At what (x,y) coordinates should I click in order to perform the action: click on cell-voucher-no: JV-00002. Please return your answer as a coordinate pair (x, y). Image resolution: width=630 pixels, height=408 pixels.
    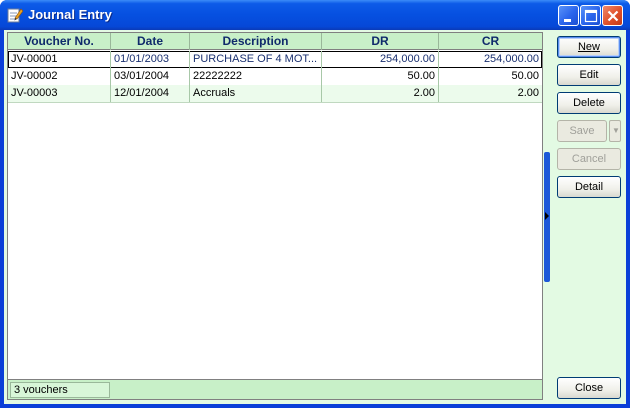
    Looking at the image, I should click on (59, 76).